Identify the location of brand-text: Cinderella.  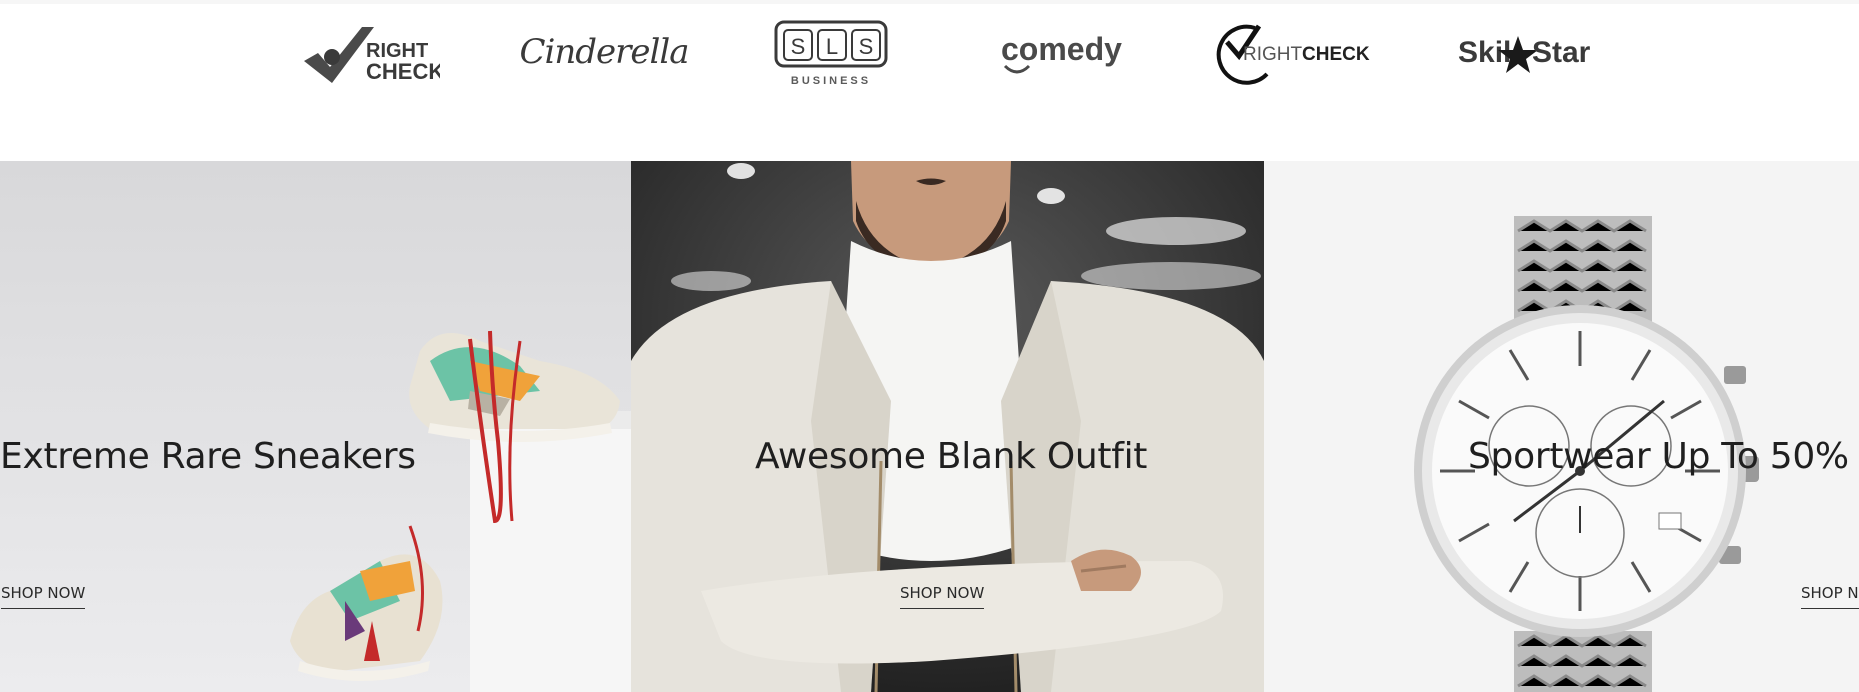
(604, 52).